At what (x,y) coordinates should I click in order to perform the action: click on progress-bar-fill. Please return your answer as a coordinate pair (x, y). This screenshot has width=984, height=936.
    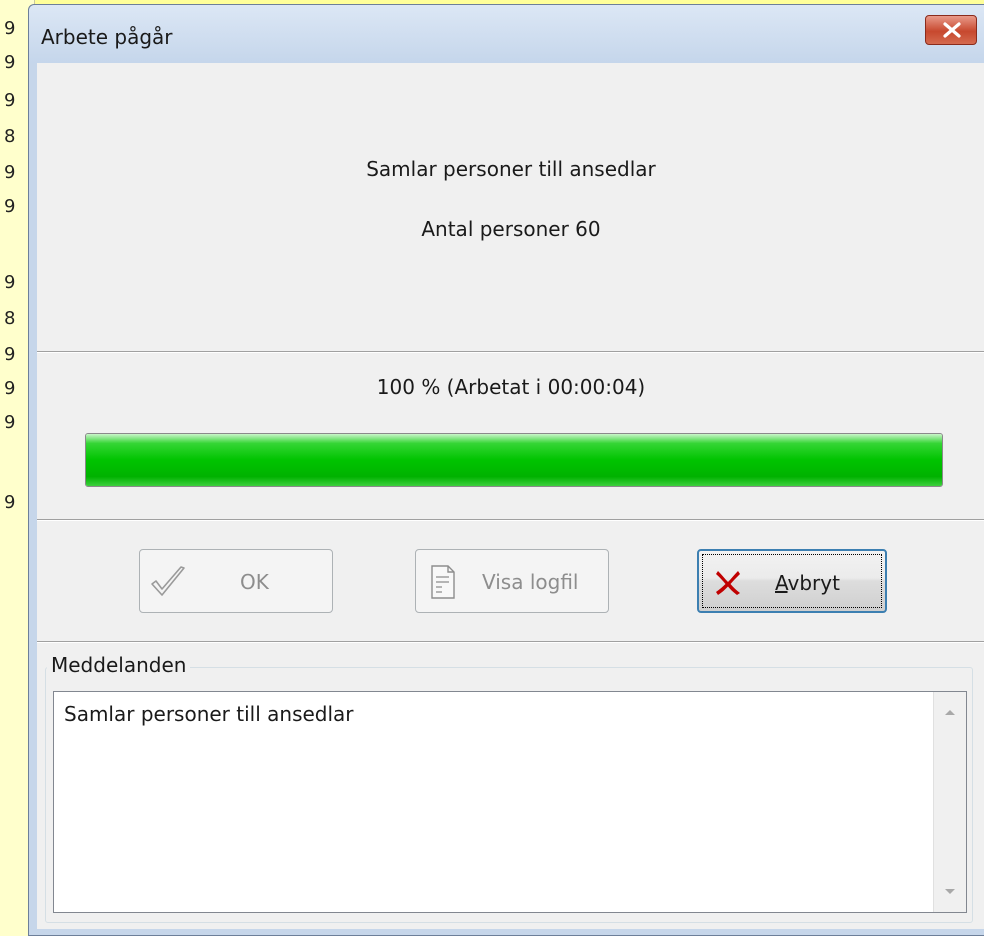
    Looking at the image, I should click on (514, 460).